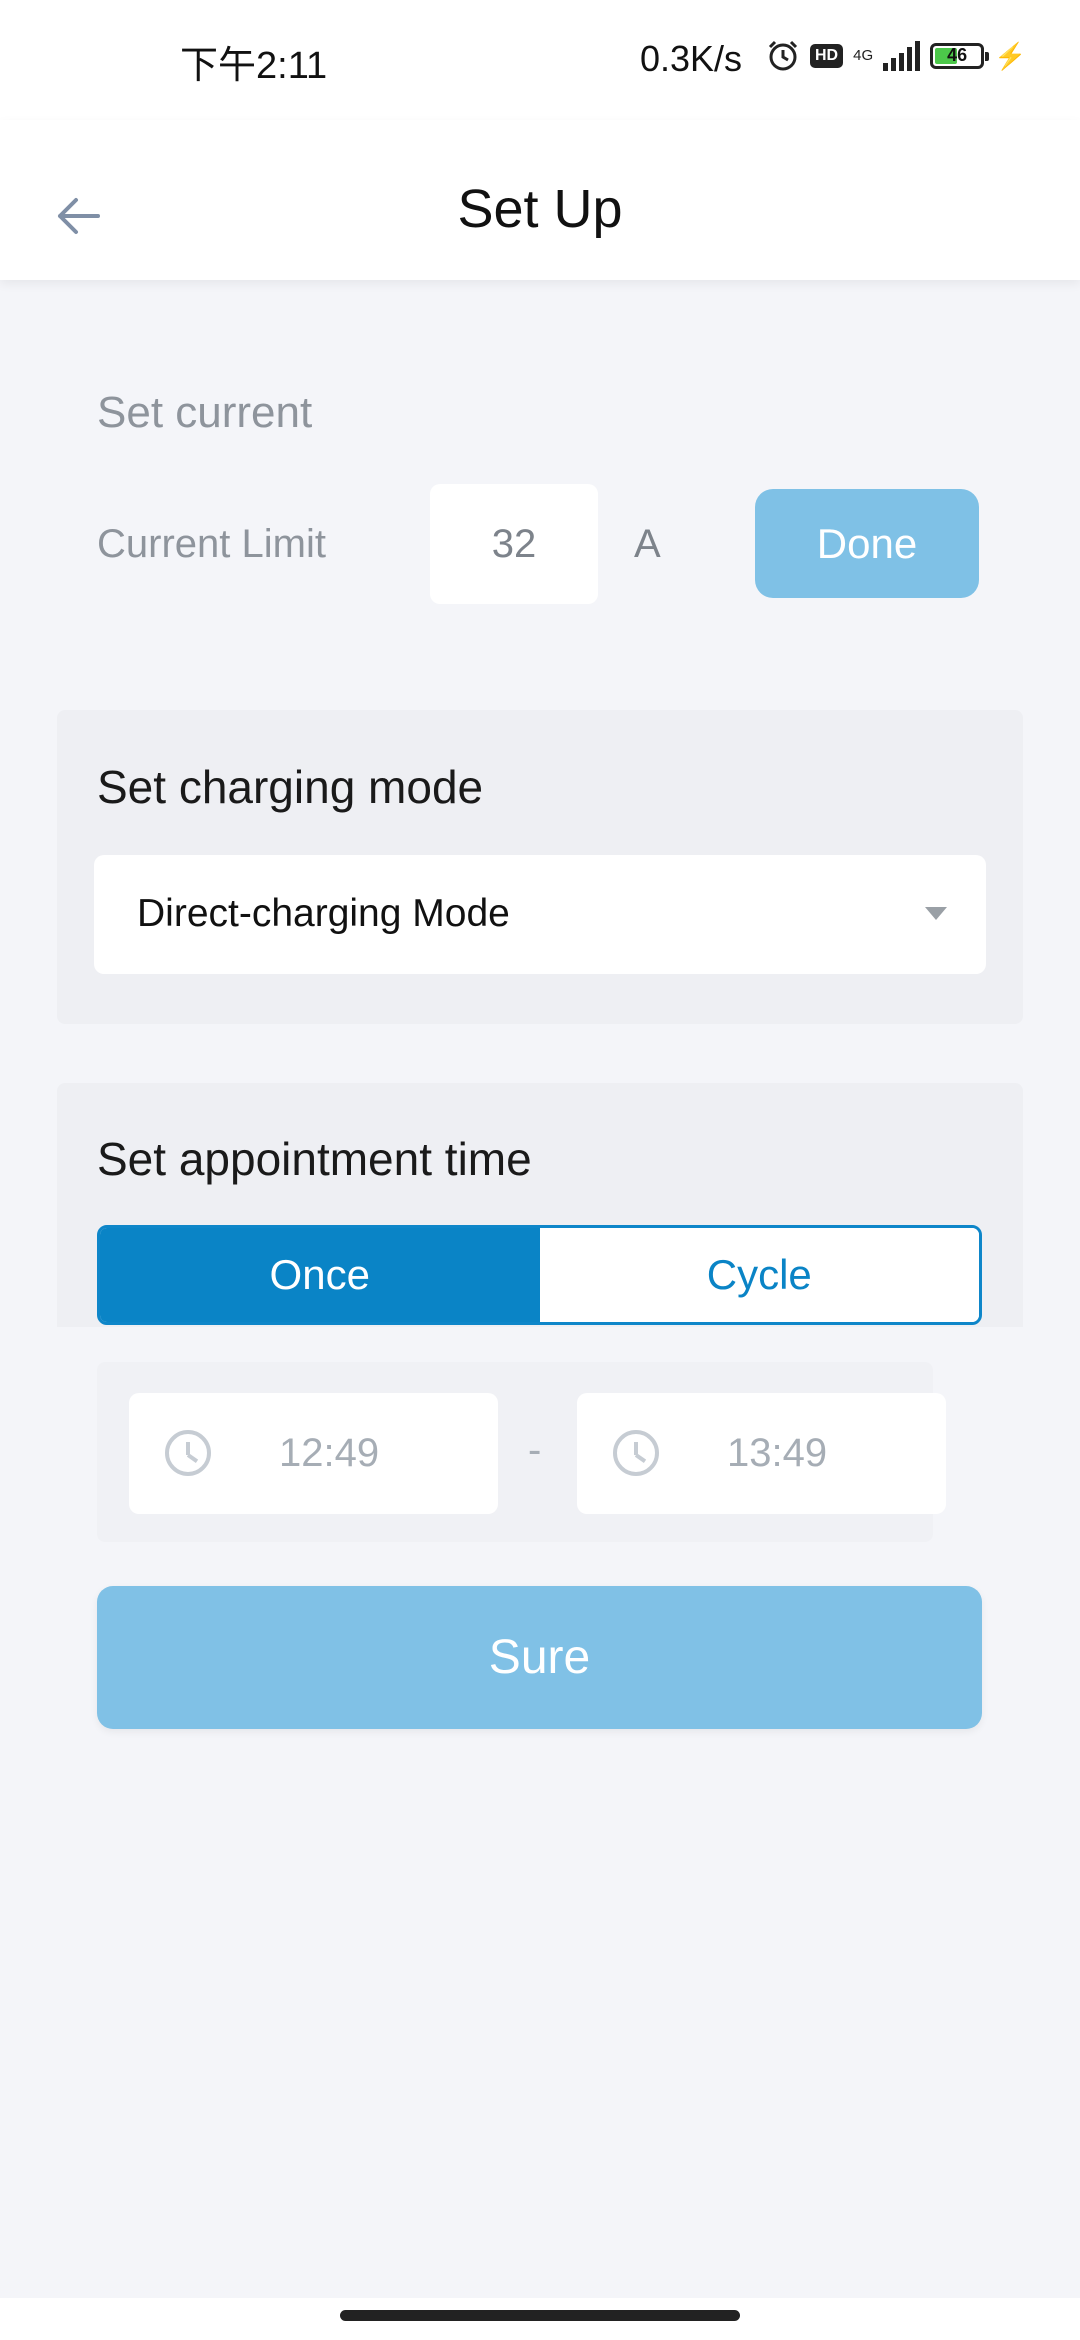 The height and width of the screenshot is (2340, 1080). Describe the element at coordinates (314, 1159) in the screenshot. I see `appointment-title: Set appointment time` at that location.